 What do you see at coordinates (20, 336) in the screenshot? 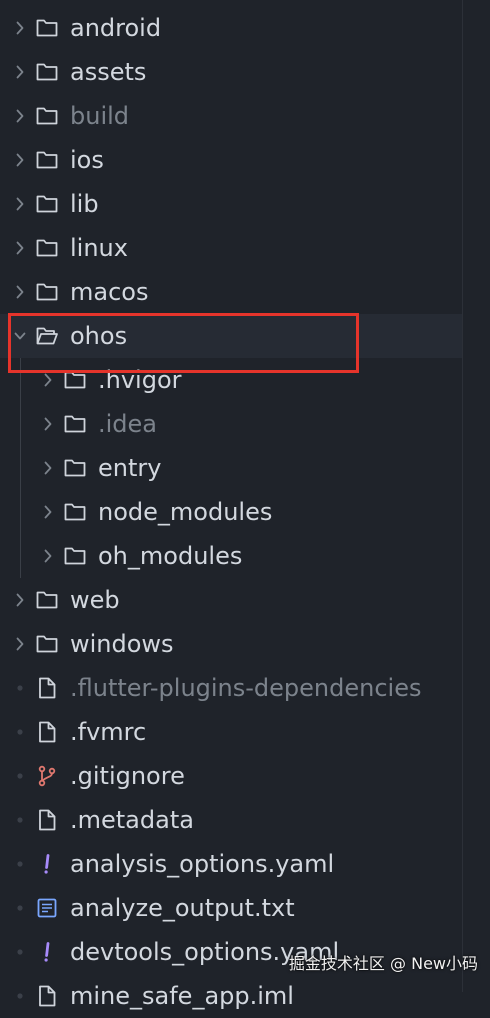
I see `chevron-down-icon` at bounding box center [20, 336].